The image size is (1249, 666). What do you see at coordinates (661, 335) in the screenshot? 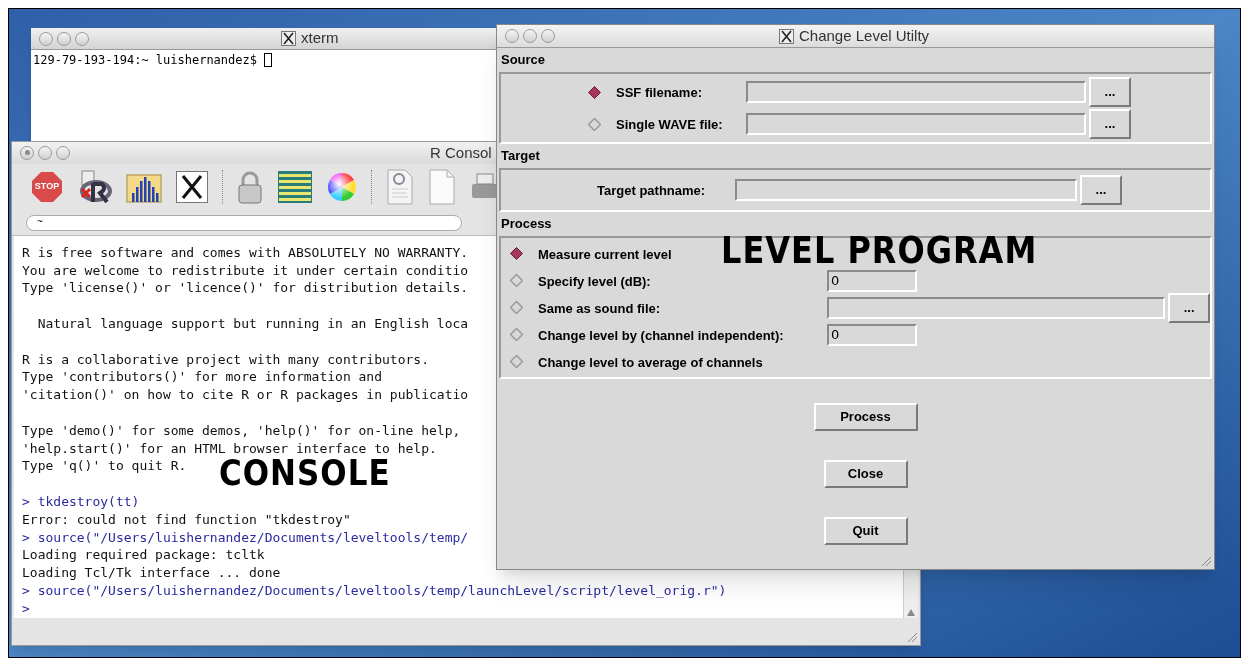
I see `option-label: Change level by (channel independent):` at bounding box center [661, 335].